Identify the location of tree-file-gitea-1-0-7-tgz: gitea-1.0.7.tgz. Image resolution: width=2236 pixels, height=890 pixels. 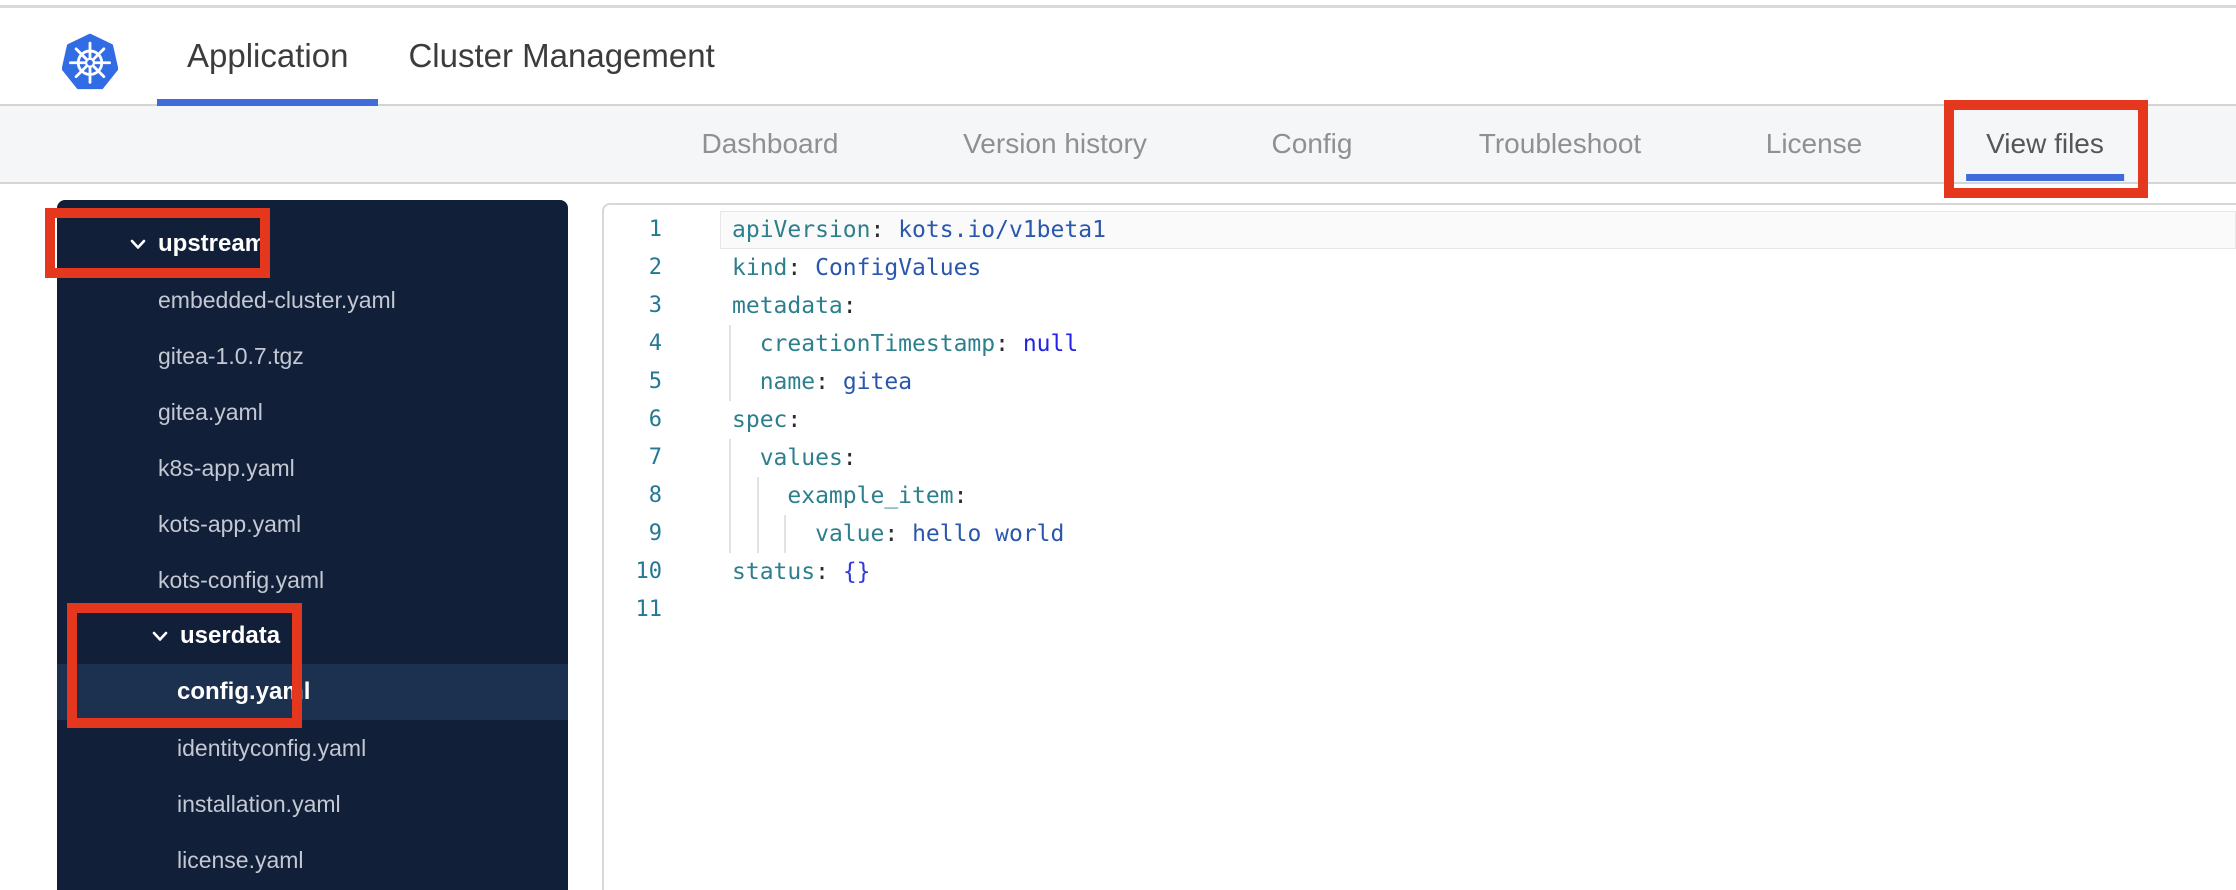
(312, 356).